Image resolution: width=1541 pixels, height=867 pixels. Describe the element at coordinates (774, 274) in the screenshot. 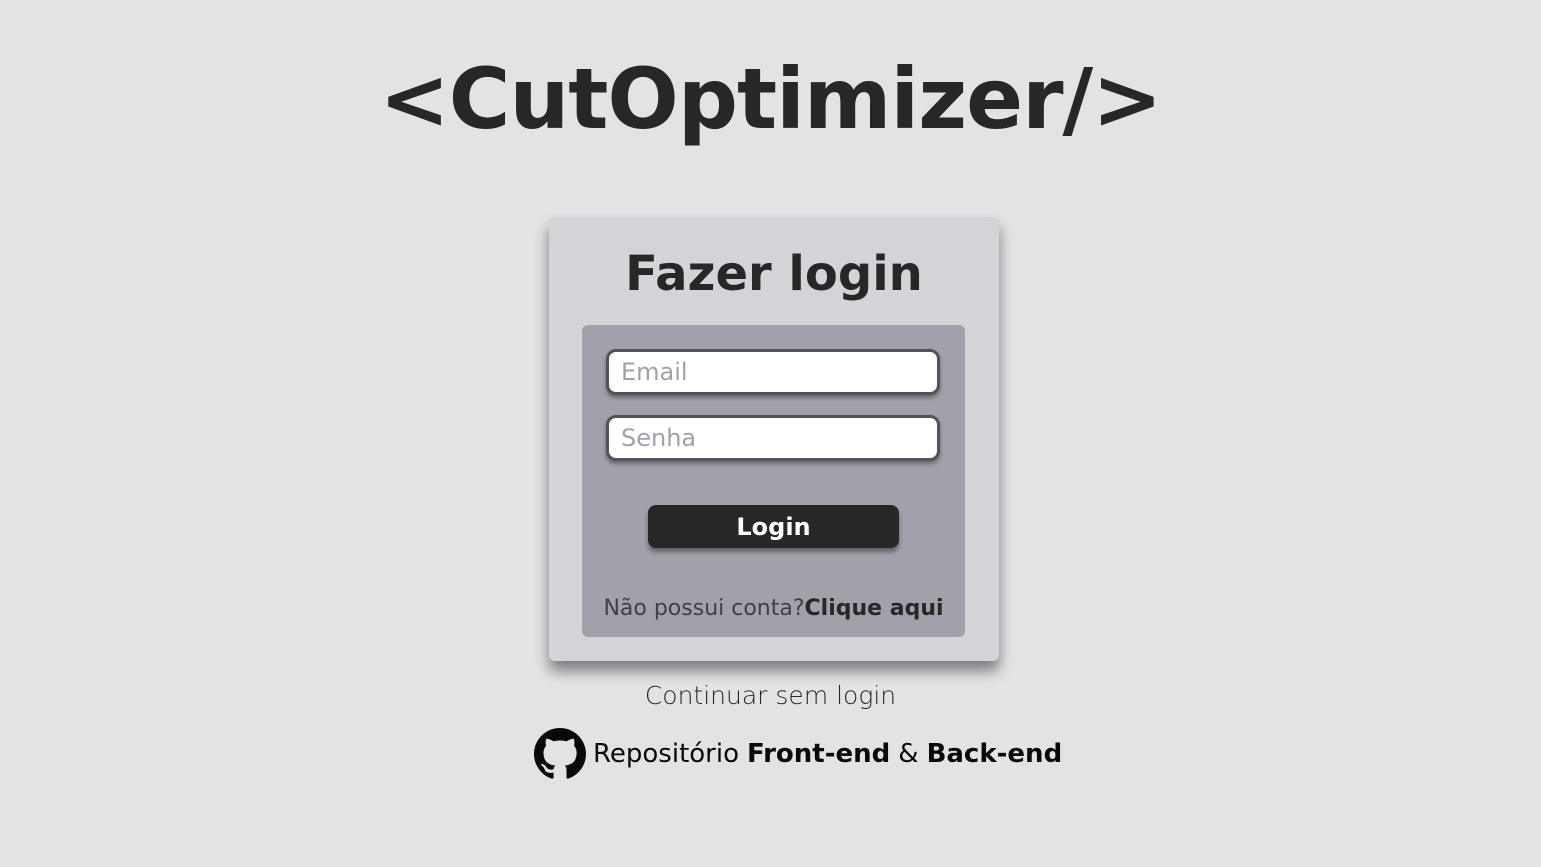

I see `login-title: Fazer login` at that location.